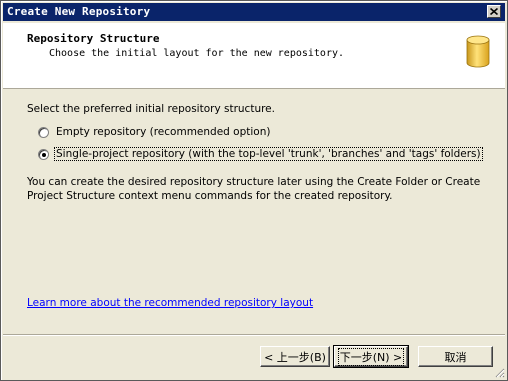 The height and width of the screenshot is (381, 508). I want to click on option-empty-label: Empty repository (recommended option), so click(163, 132).